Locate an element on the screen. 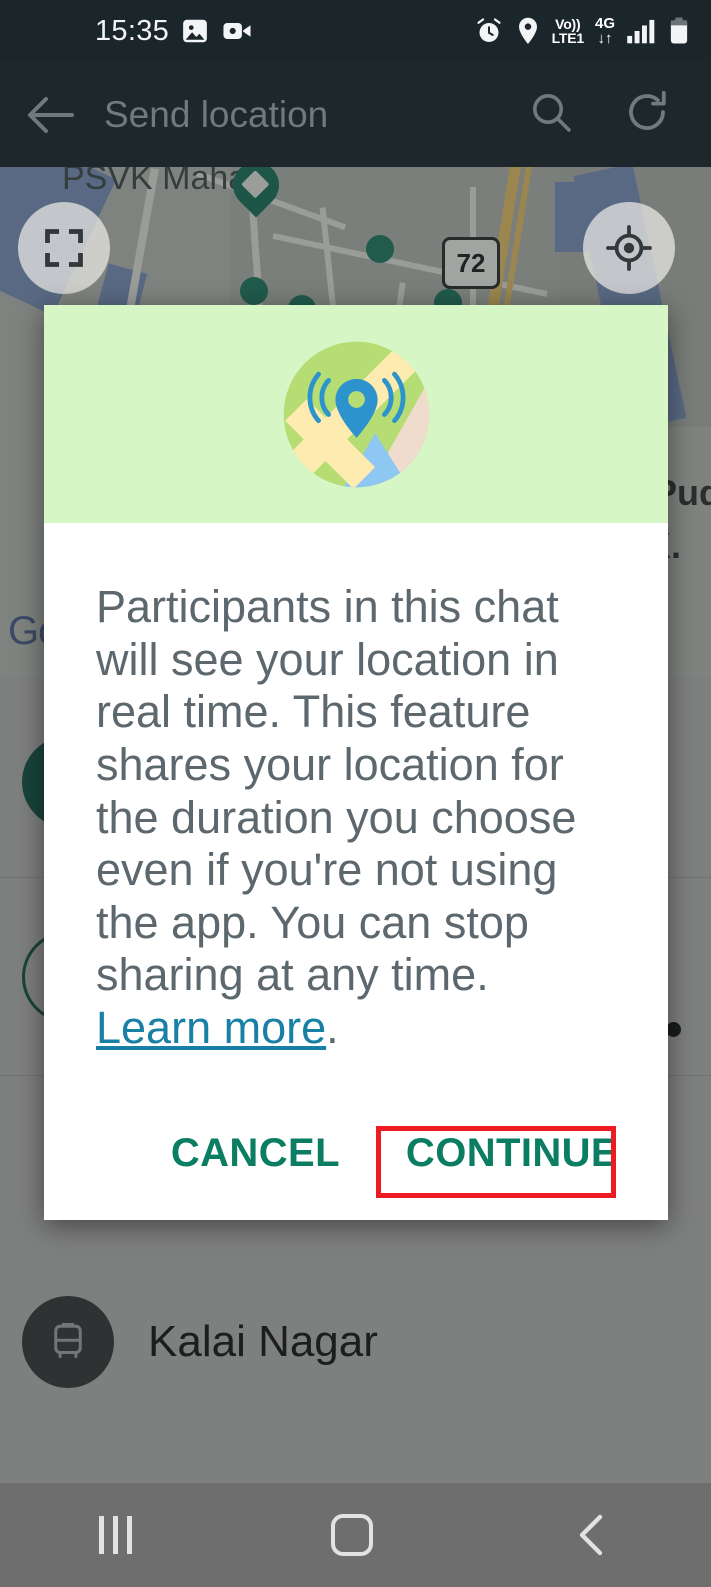 This screenshot has height=1587, width=711. dialog-header is located at coordinates (356, 414).